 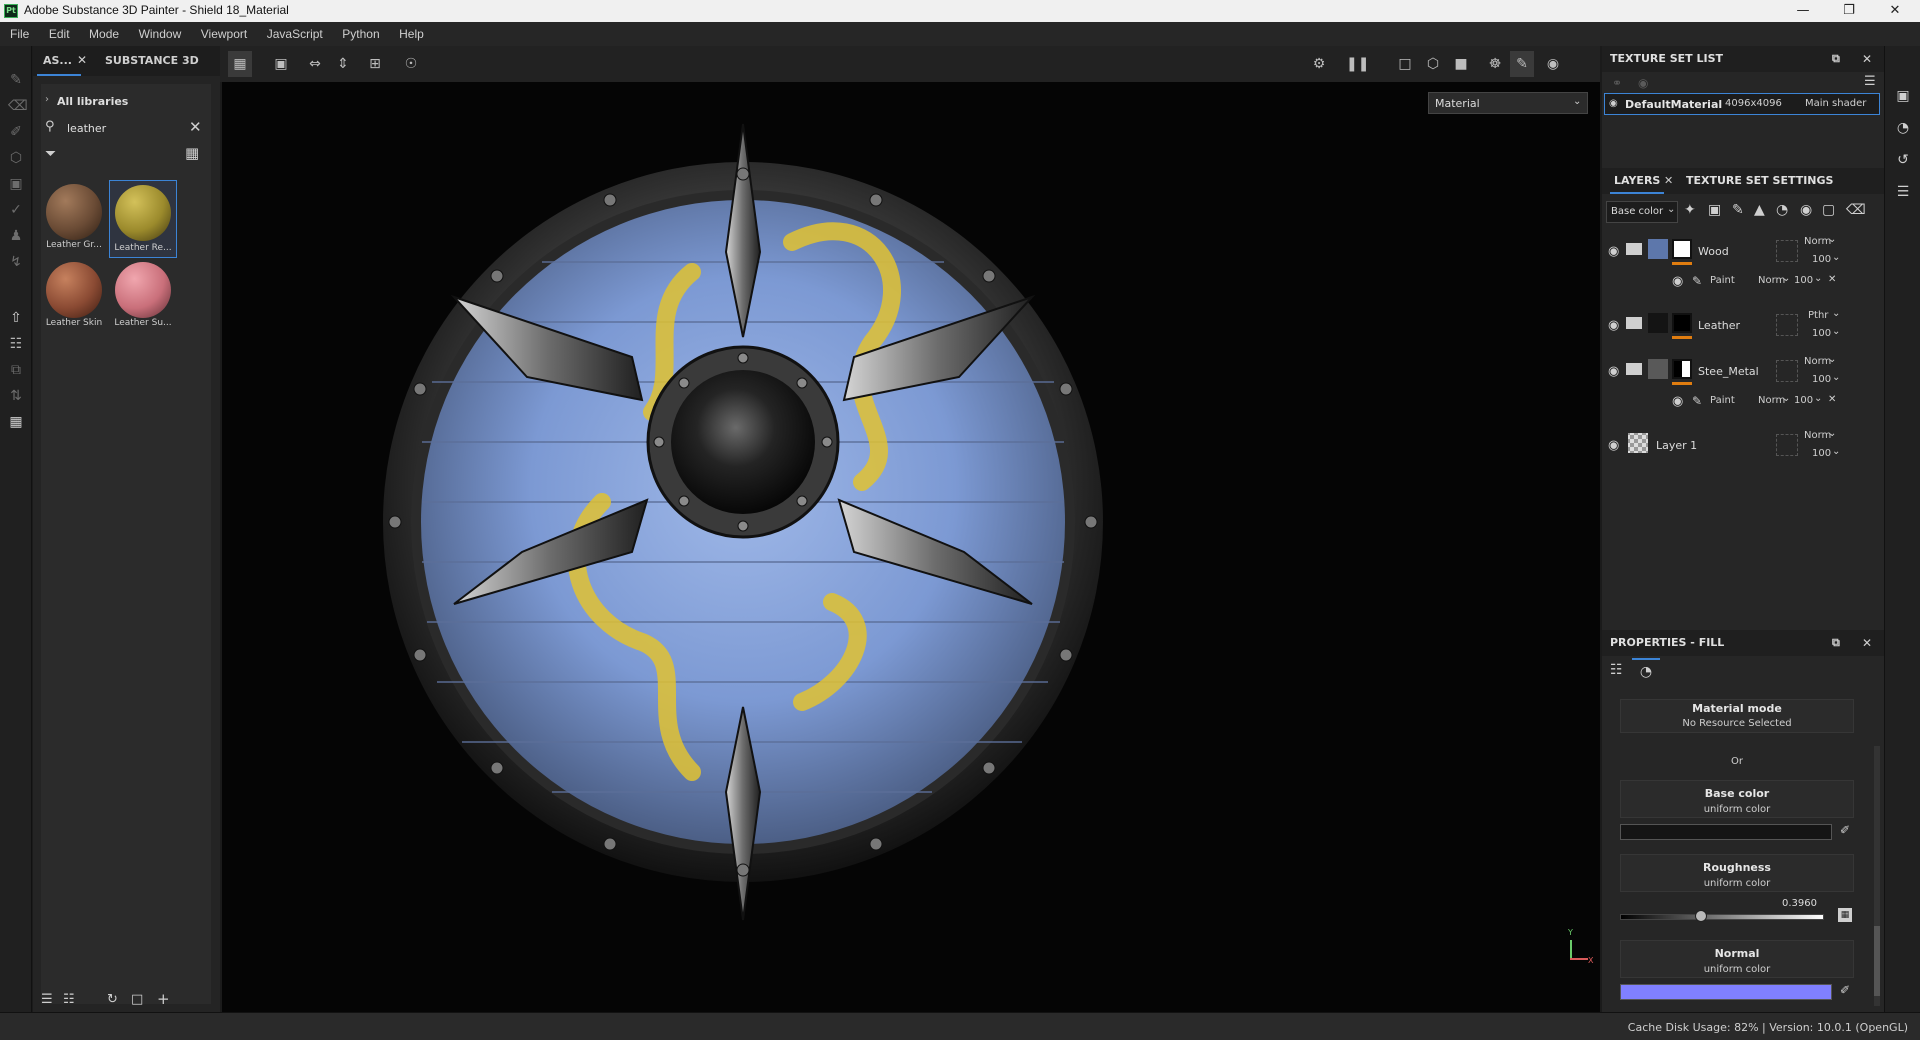 What do you see at coordinates (1903, 160) in the screenshot?
I see `history-icon: ↺` at bounding box center [1903, 160].